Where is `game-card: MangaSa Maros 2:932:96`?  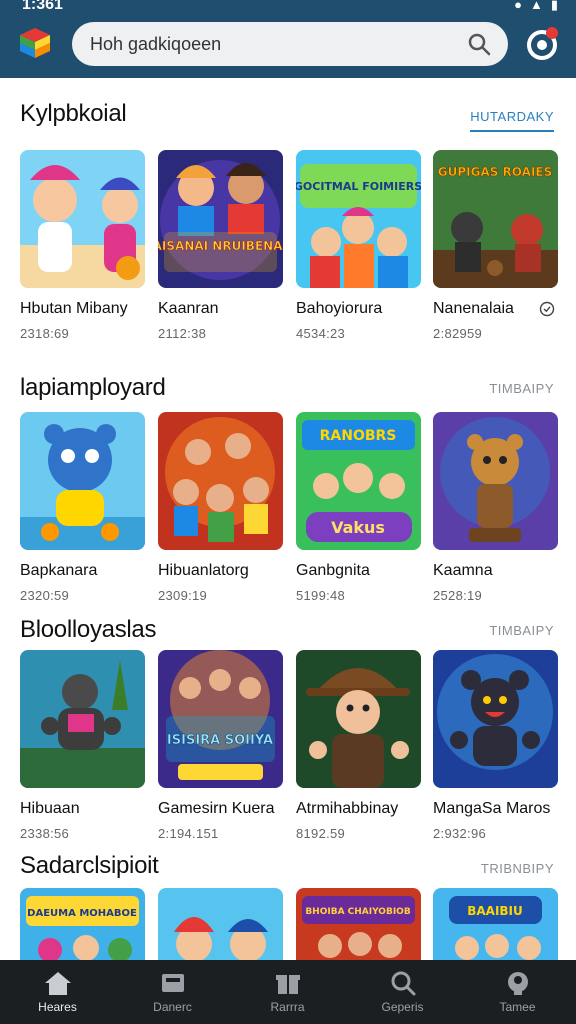 game-card: MangaSa Maros 2:932:96 is located at coordinates (495, 745).